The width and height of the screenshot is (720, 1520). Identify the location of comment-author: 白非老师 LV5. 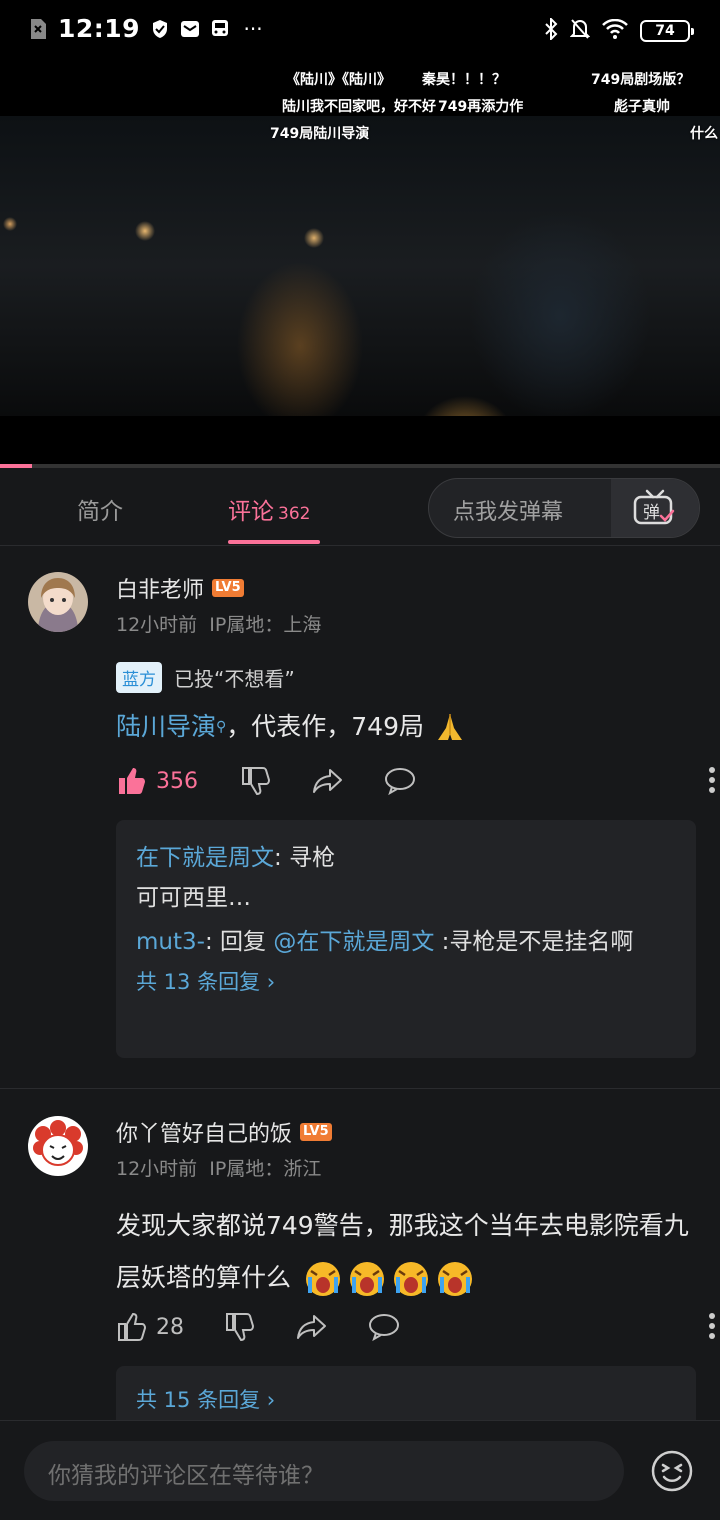
(180, 588).